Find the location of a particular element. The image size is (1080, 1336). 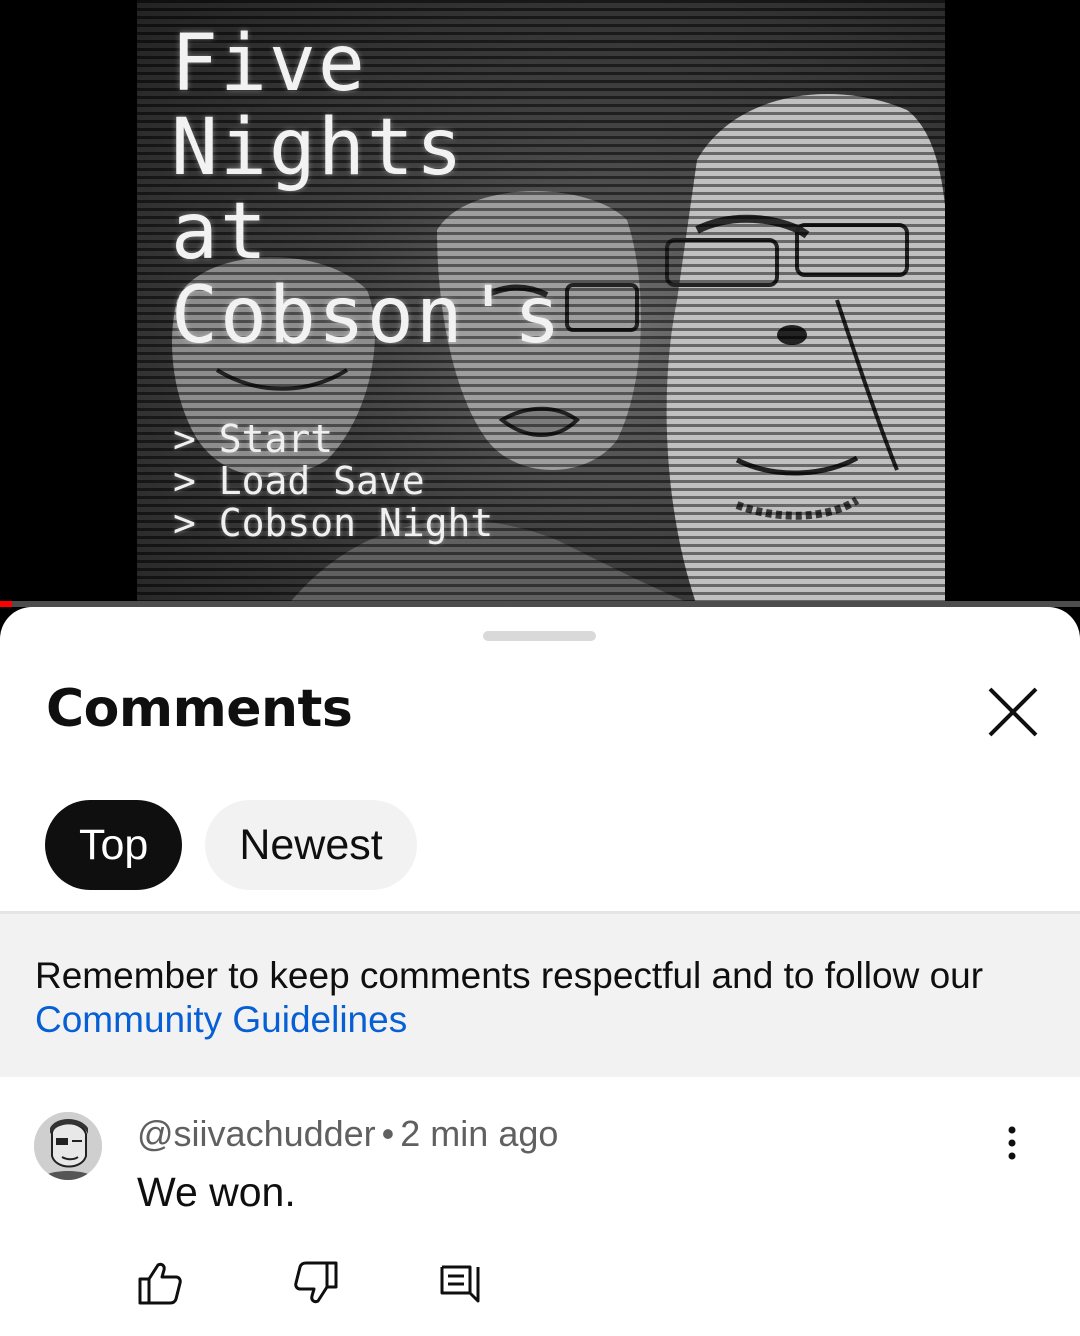

reply-button is located at coordinates (458, 1283).